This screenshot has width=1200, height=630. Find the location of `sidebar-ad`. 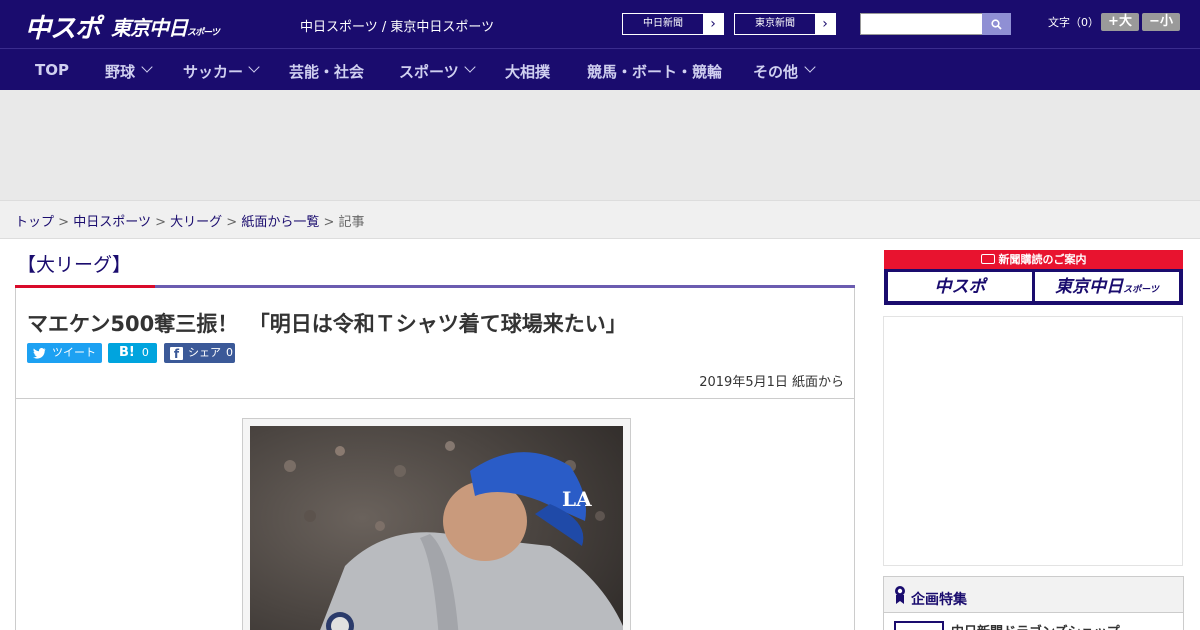

sidebar-ad is located at coordinates (1033, 441).